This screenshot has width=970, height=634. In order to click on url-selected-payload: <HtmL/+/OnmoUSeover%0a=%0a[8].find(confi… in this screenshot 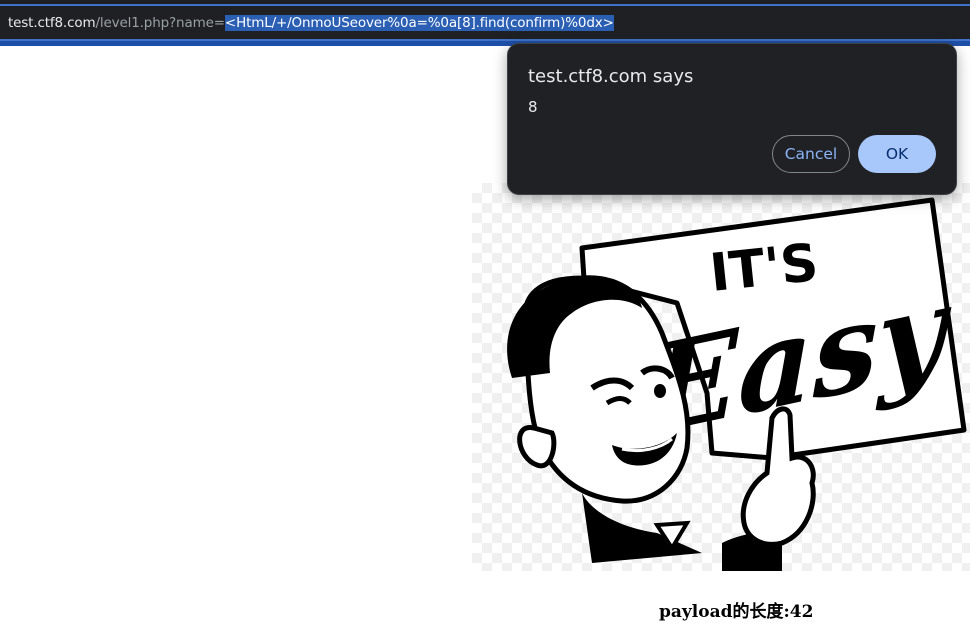, I will do `click(419, 23)`.